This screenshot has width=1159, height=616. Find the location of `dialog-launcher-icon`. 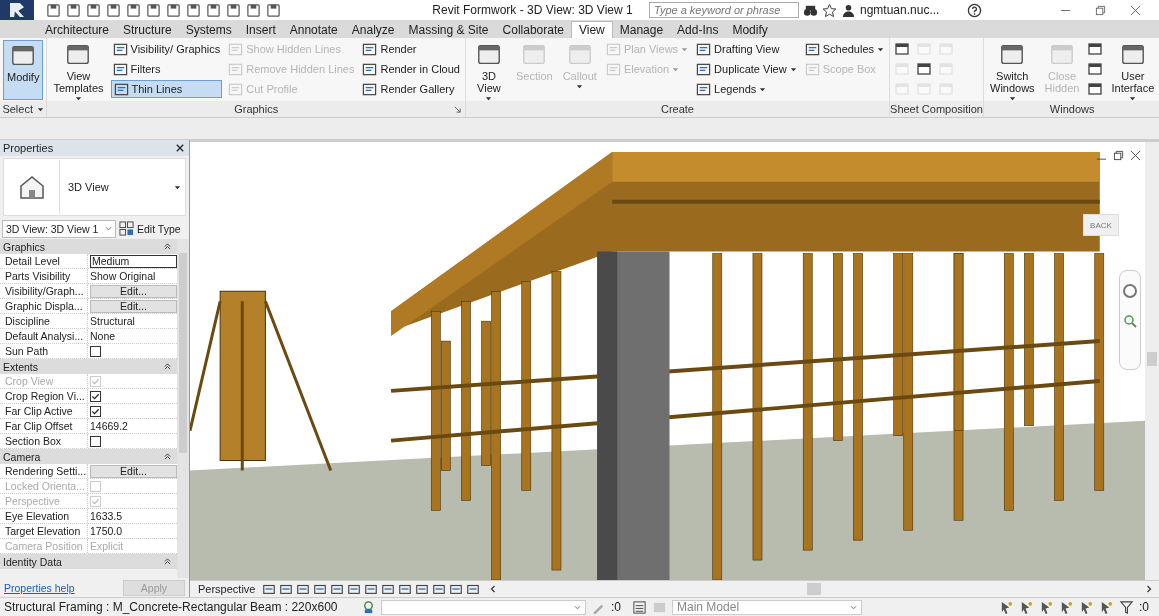

dialog-launcher-icon is located at coordinates (457, 109).